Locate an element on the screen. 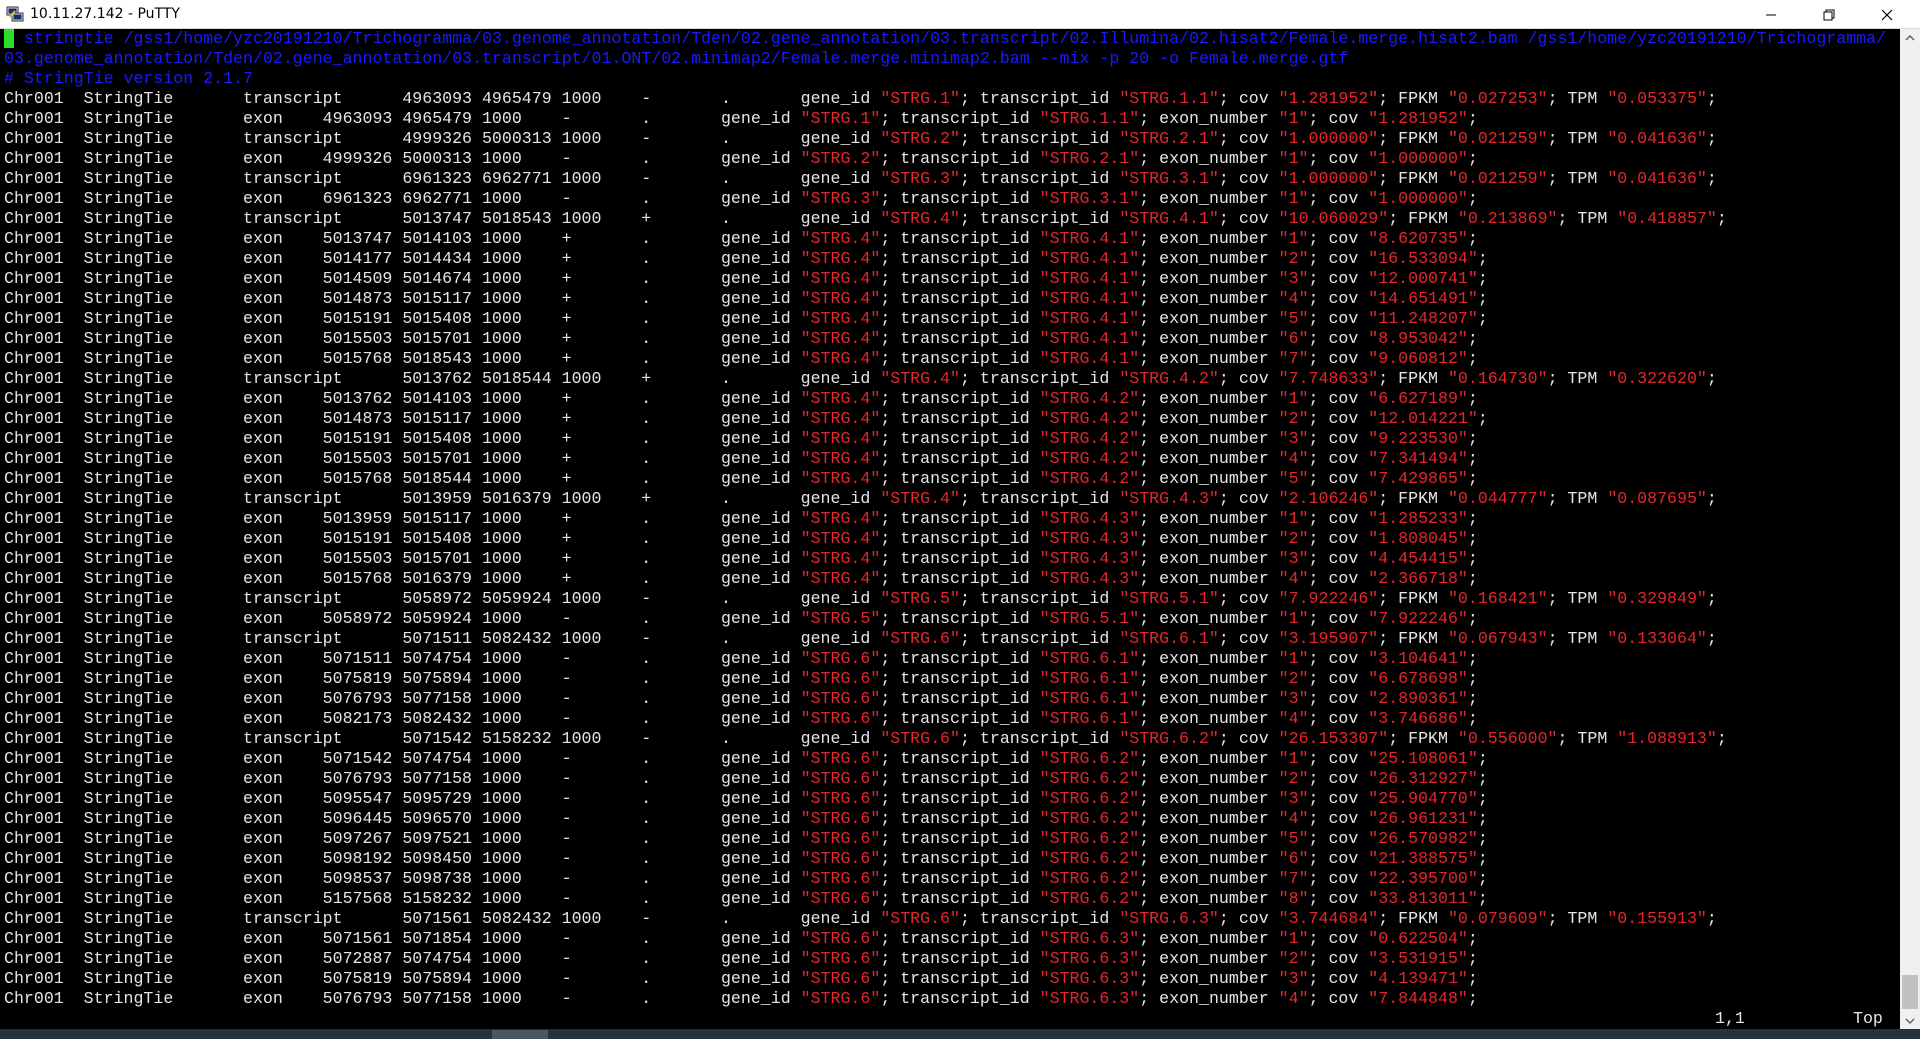 Image resolution: width=1920 pixels, height=1039 pixels. vertical-scrollbar is located at coordinates (1910, 529).